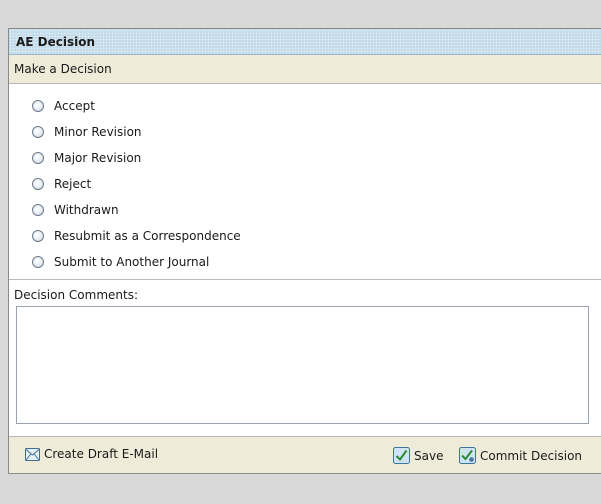  Describe the element at coordinates (147, 236) in the screenshot. I see `option-label: Resubmit as a Correspondence` at that location.